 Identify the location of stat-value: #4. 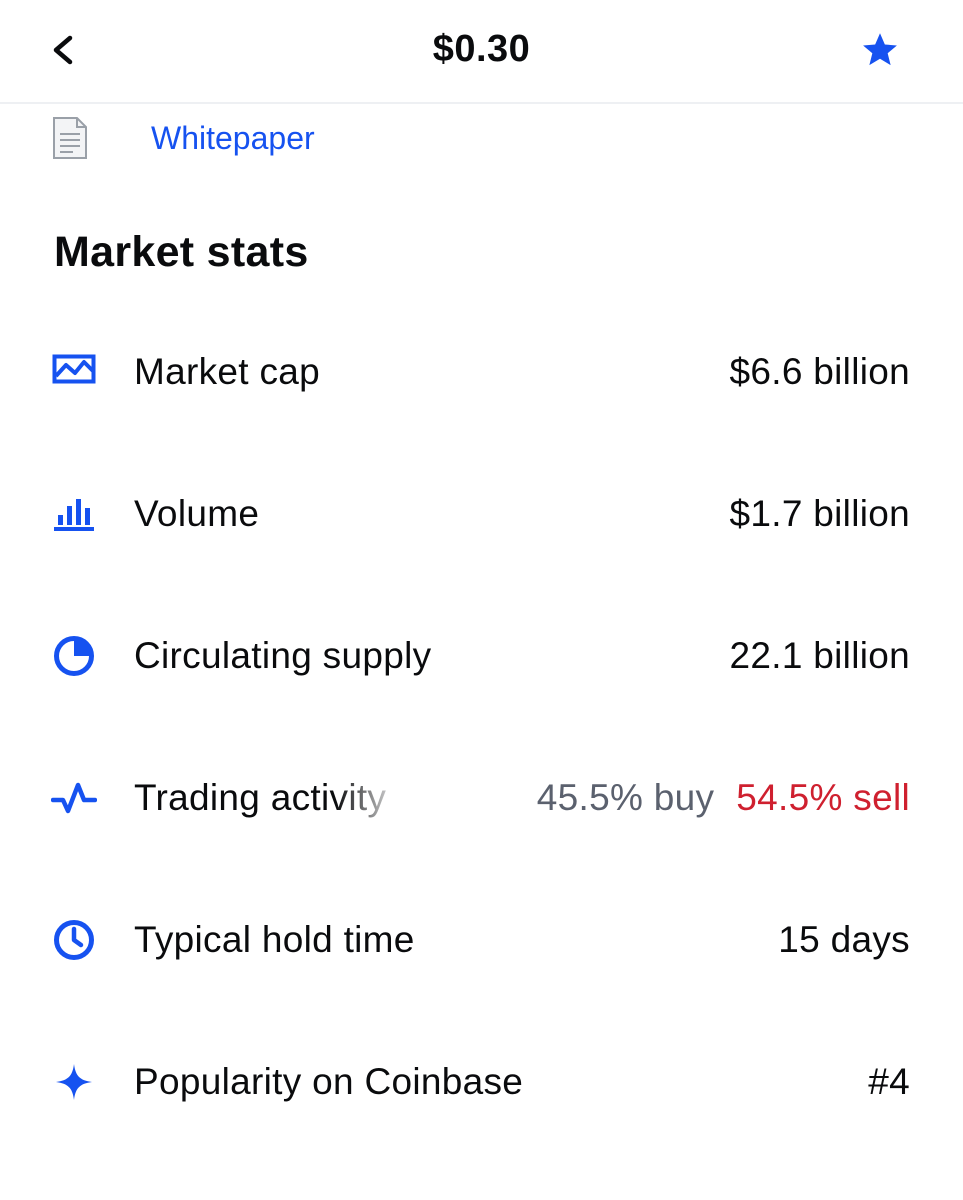
(889, 1081).